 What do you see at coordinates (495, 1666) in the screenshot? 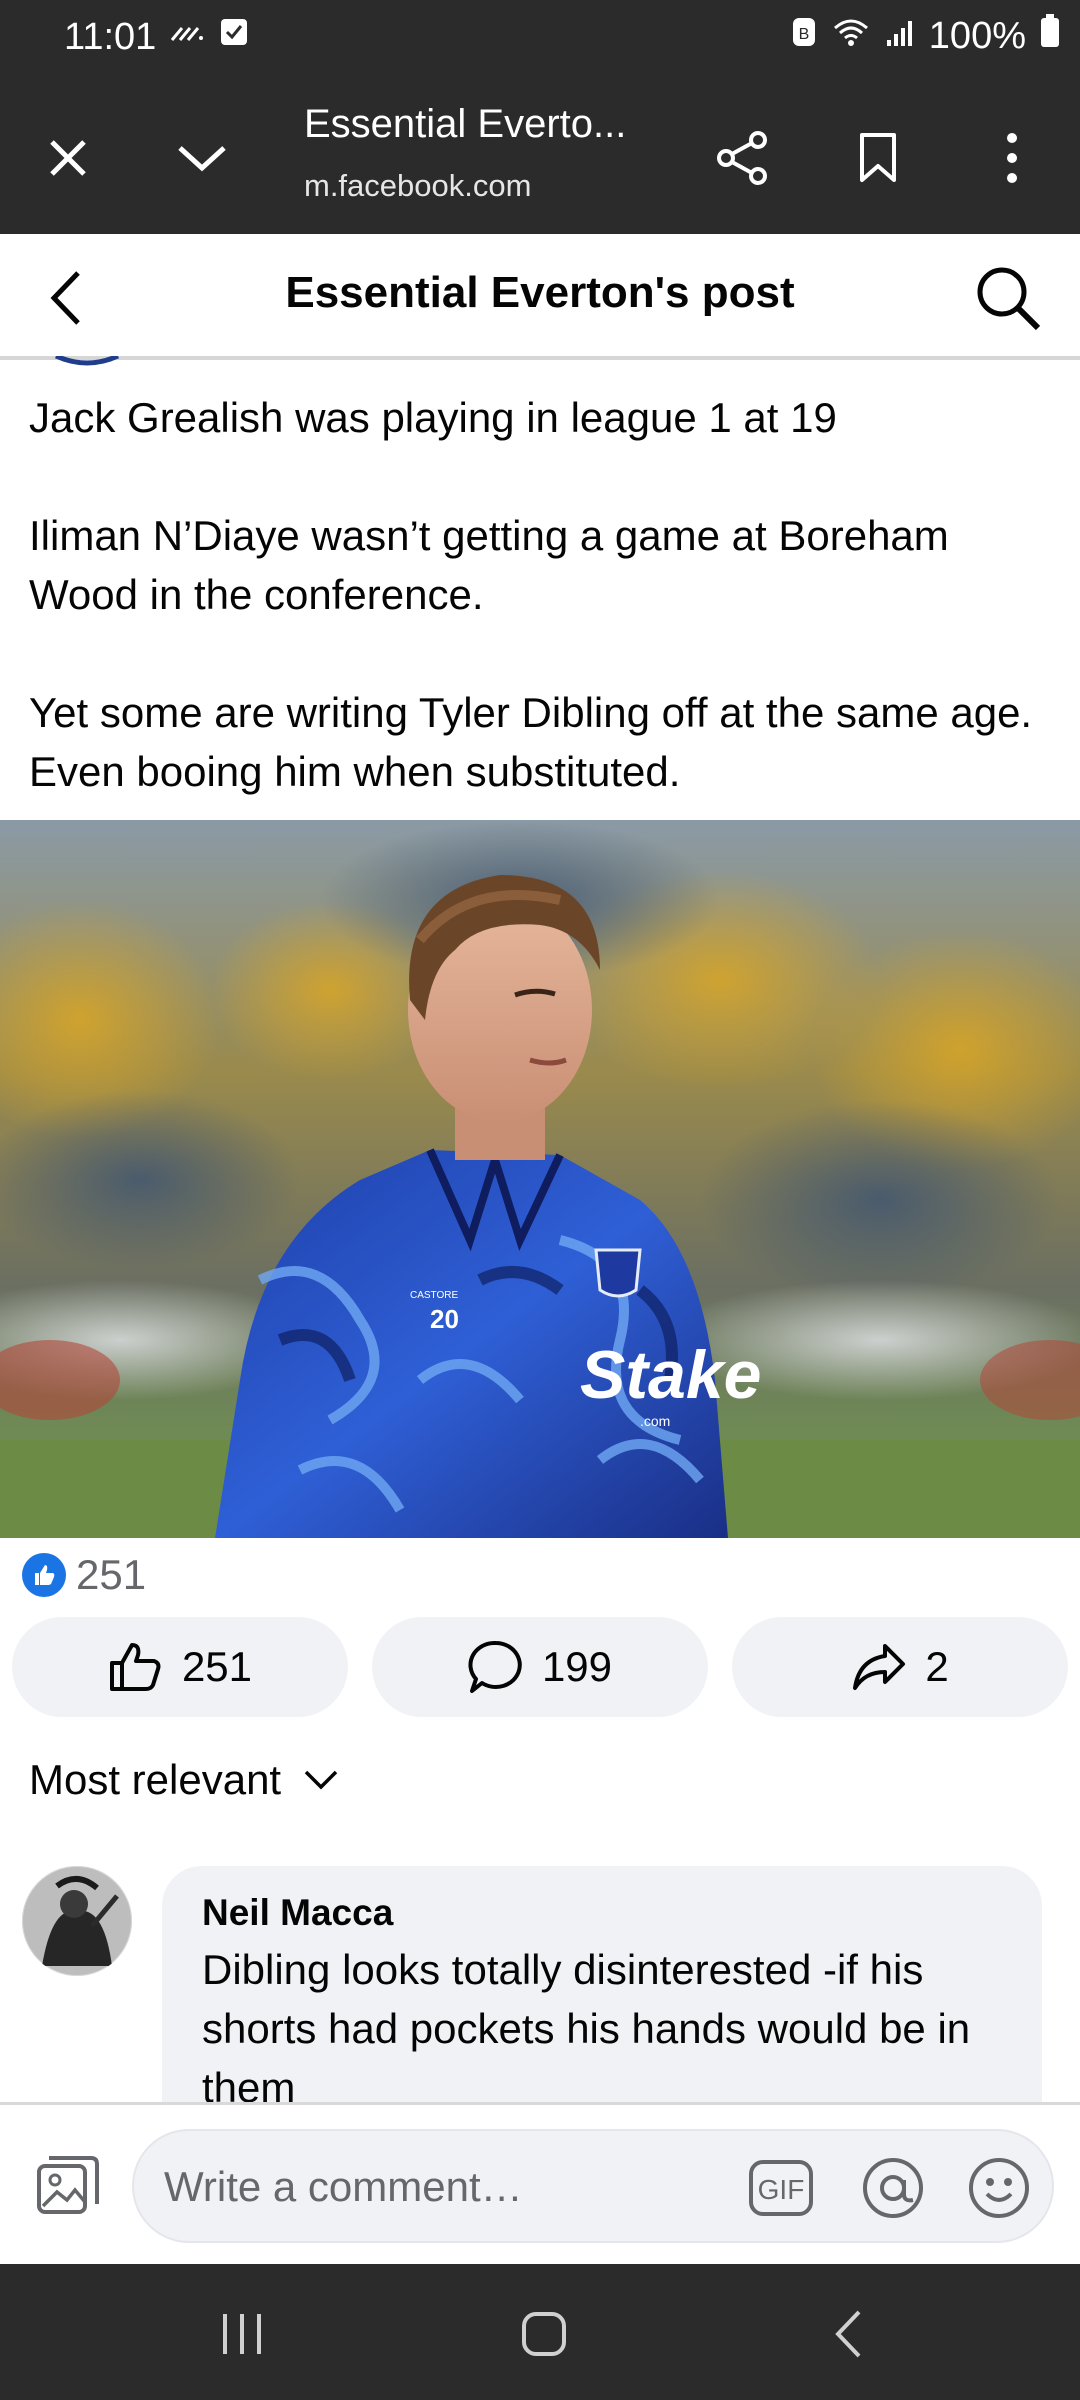
I see `comment-icon` at bounding box center [495, 1666].